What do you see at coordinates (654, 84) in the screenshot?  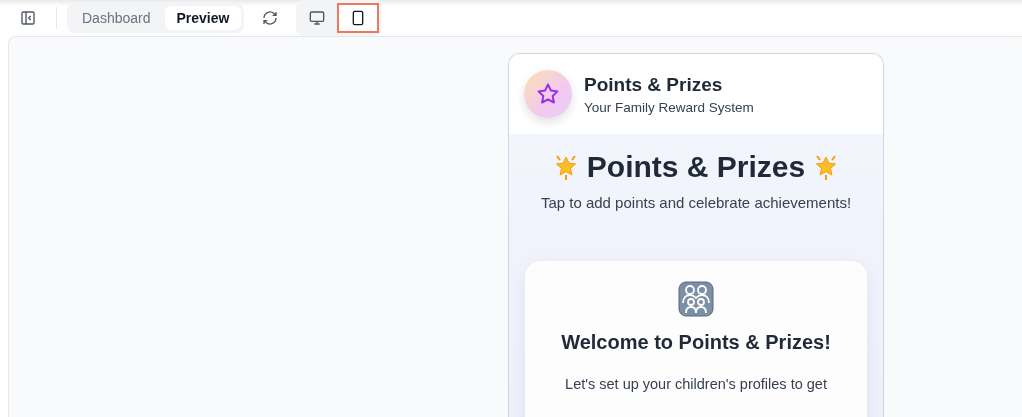 I see `app-name: Points & Prizes` at bounding box center [654, 84].